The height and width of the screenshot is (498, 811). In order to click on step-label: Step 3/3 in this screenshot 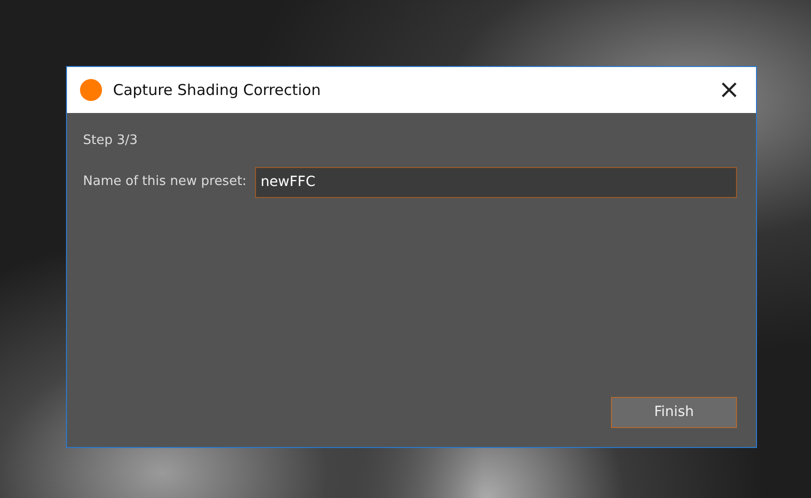, I will do `click(111, 141)`.